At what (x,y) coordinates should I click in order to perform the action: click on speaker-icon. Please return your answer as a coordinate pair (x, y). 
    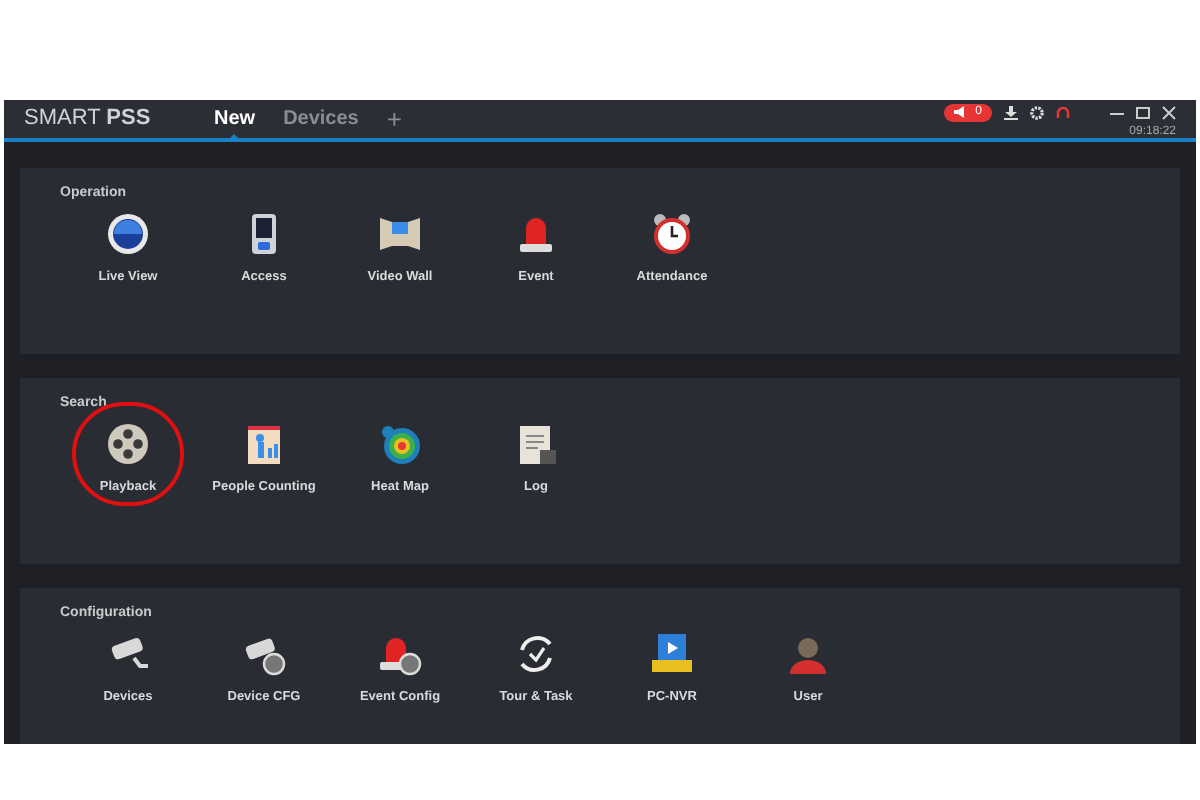
    Looking at the image, I should click on (960, 112).